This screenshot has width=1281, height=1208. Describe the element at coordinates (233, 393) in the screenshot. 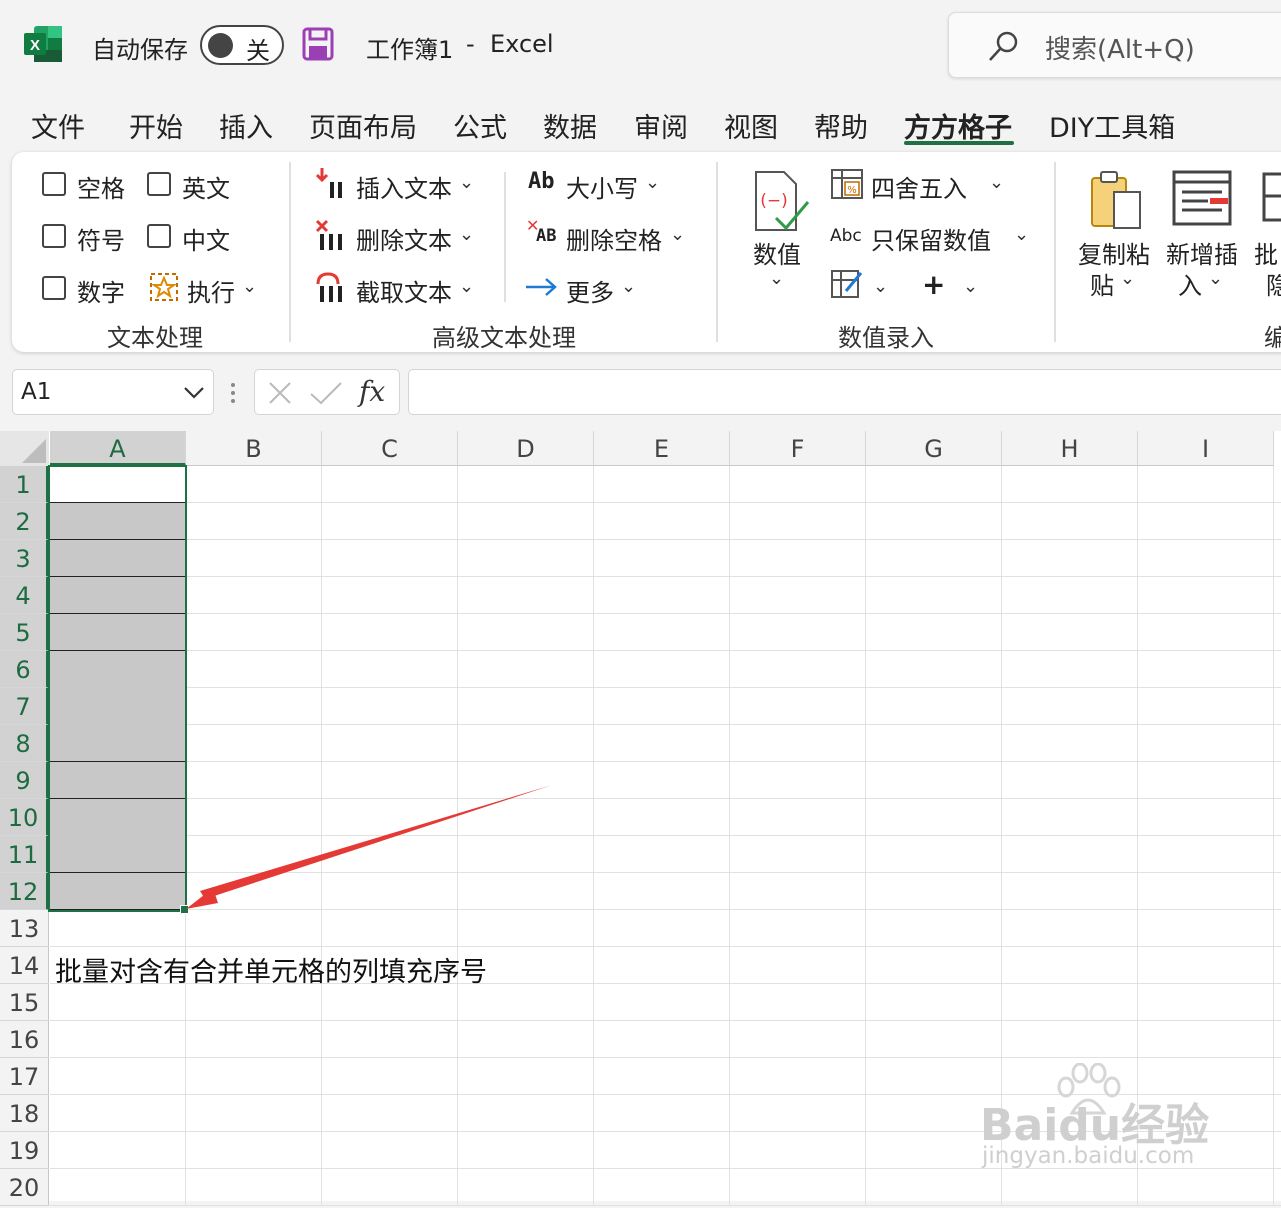

I see `formula-bar-grip-icon` at that location.